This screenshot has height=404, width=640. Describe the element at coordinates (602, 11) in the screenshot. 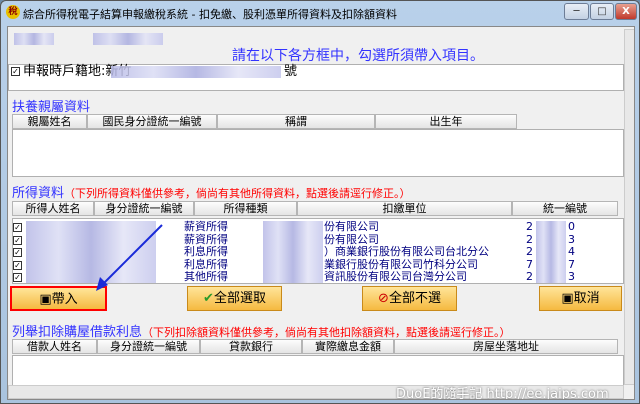

I see `maximize-button: □` at that location.